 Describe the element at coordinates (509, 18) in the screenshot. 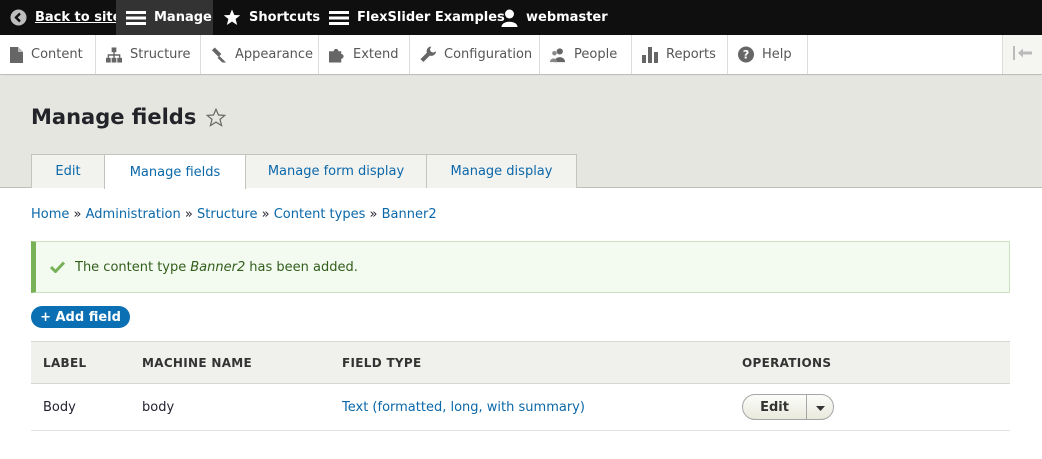

I see `user-icon` at that location.